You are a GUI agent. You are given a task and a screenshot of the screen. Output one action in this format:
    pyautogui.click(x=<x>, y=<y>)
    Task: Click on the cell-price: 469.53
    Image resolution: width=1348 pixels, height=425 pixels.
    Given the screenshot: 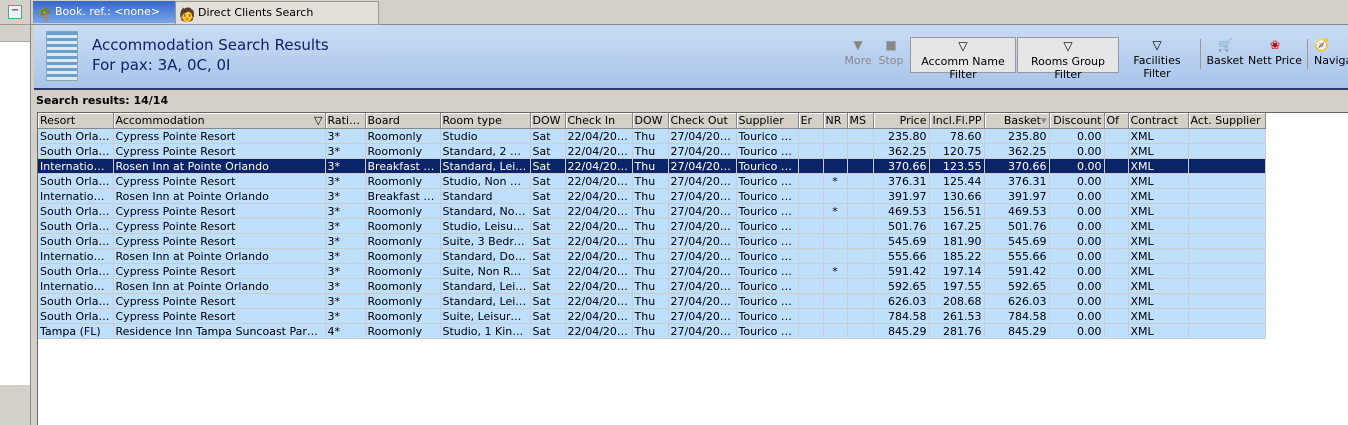 What is the action you would take?
    pyautogui.click(x=901, y=211)
    